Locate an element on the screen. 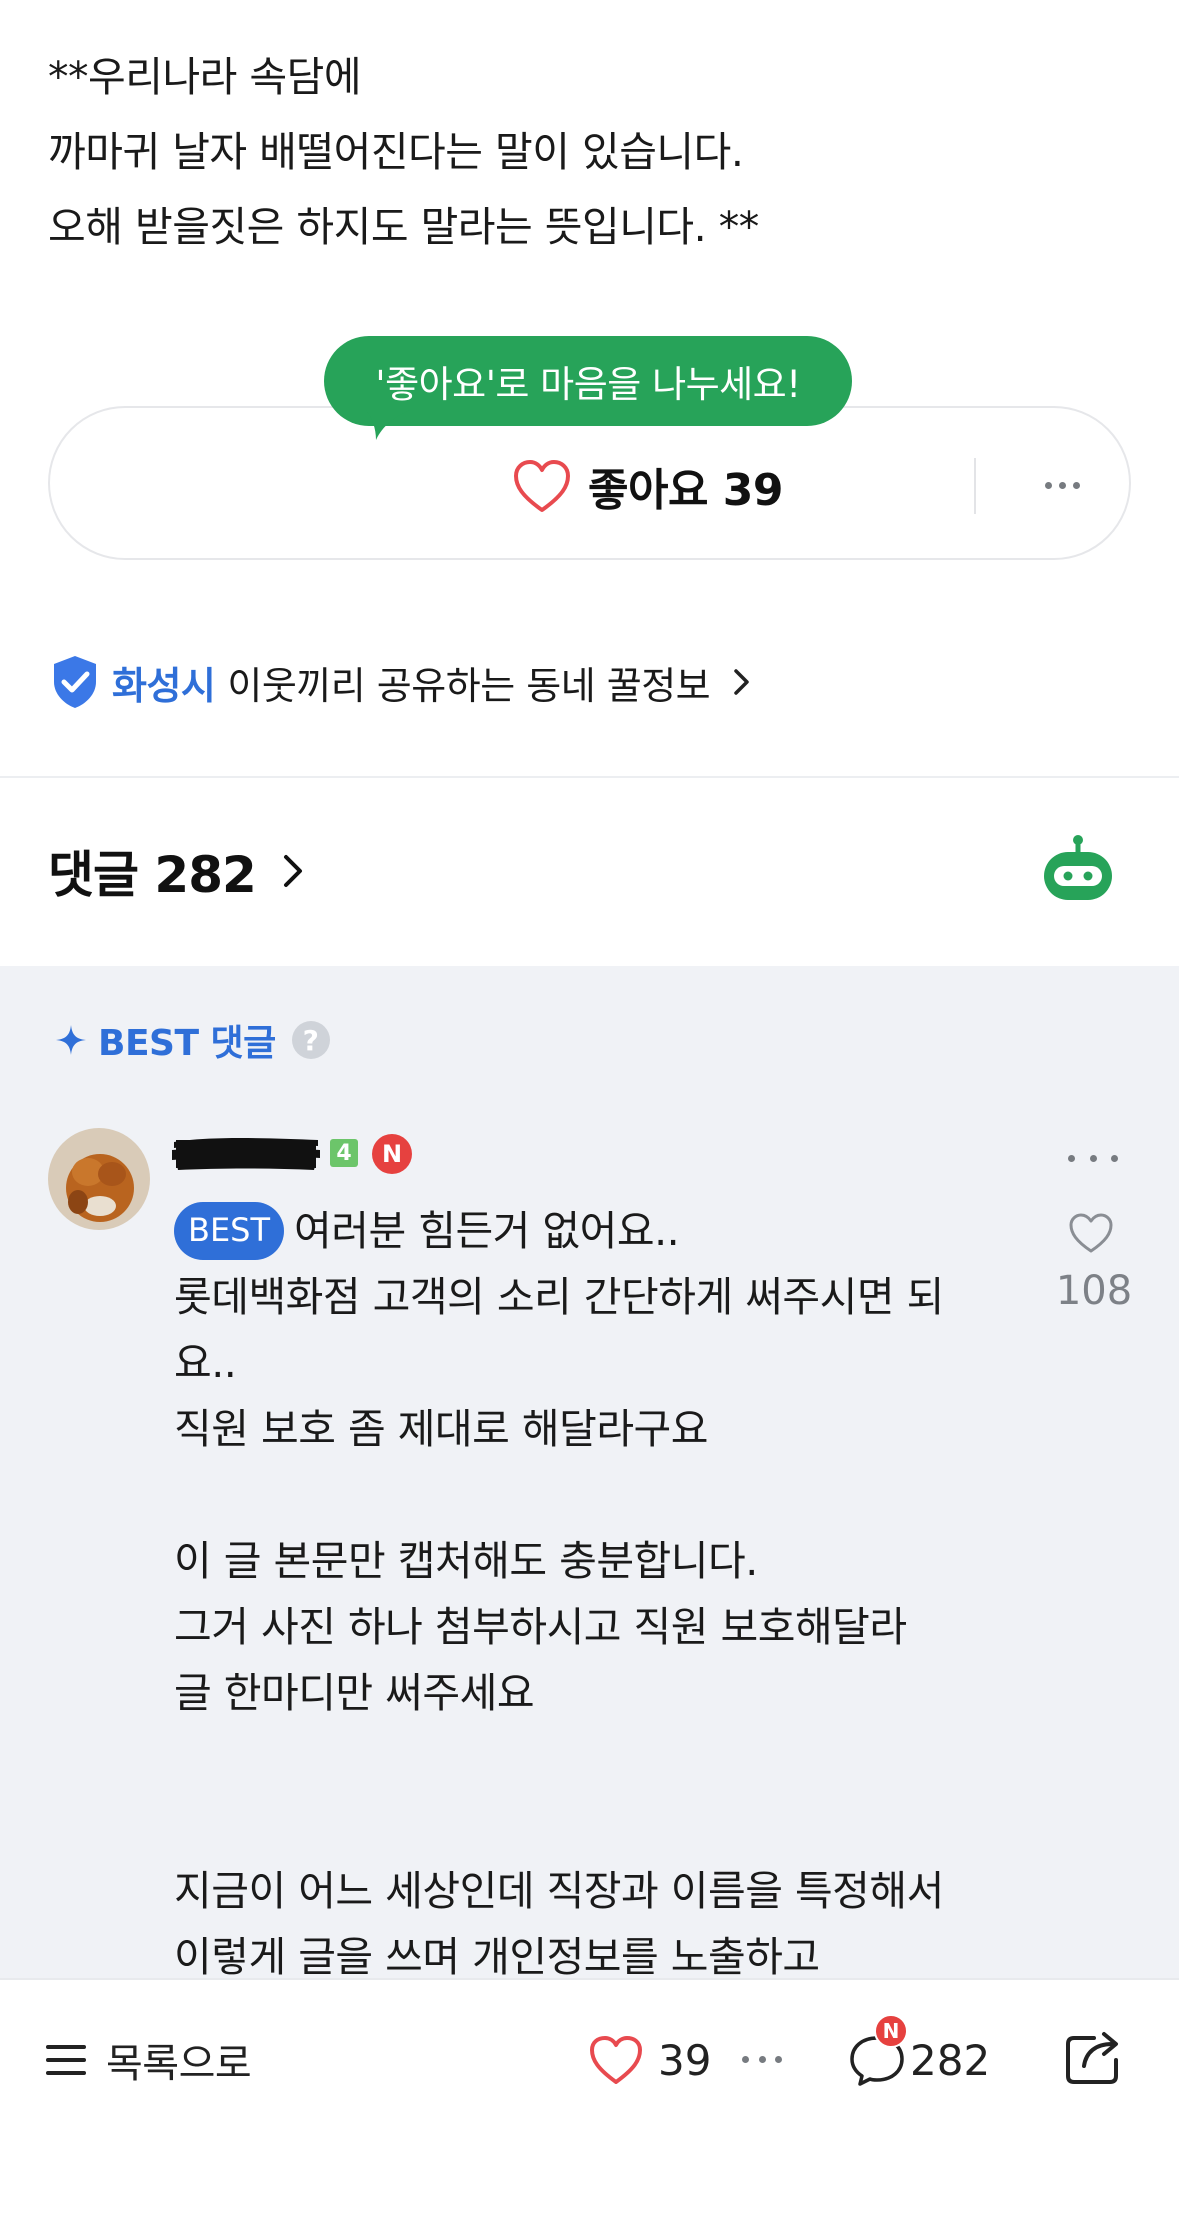 The width and height of the screenshot is (1179, 2236). community-city: 화성시 is located at coordinates (164, 685).